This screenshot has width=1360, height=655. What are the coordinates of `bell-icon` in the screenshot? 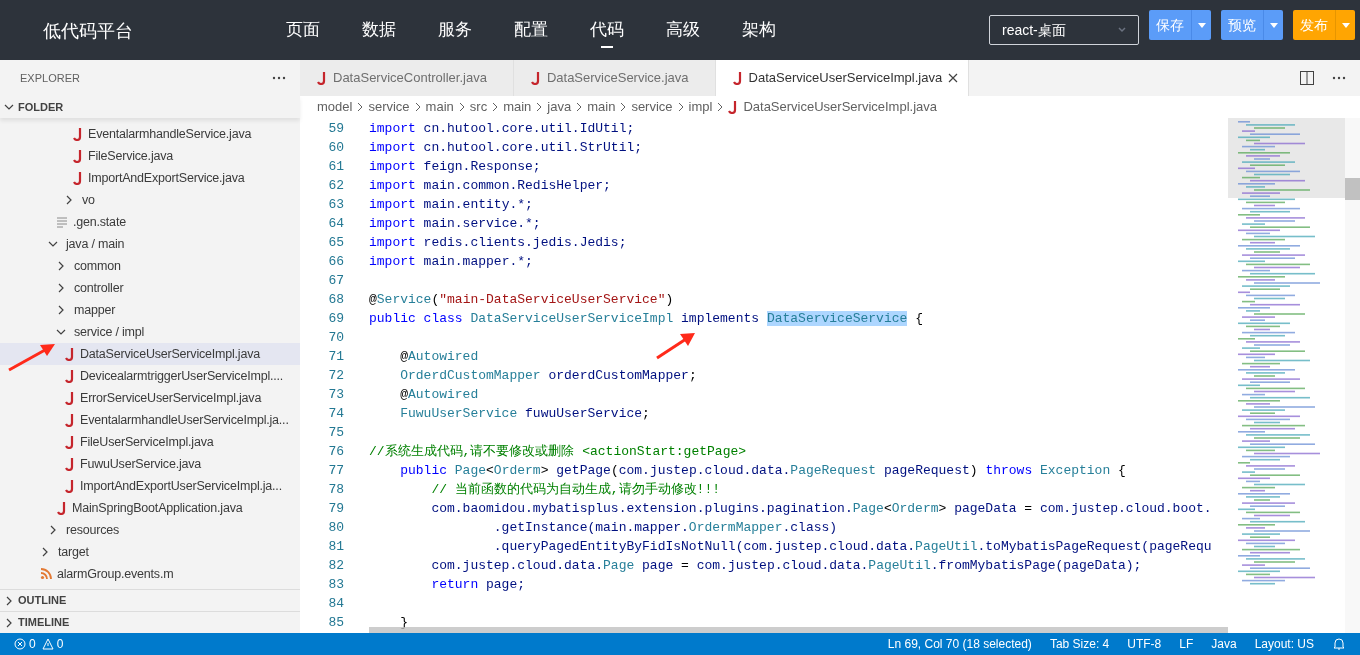 It's located at (1339, 644).